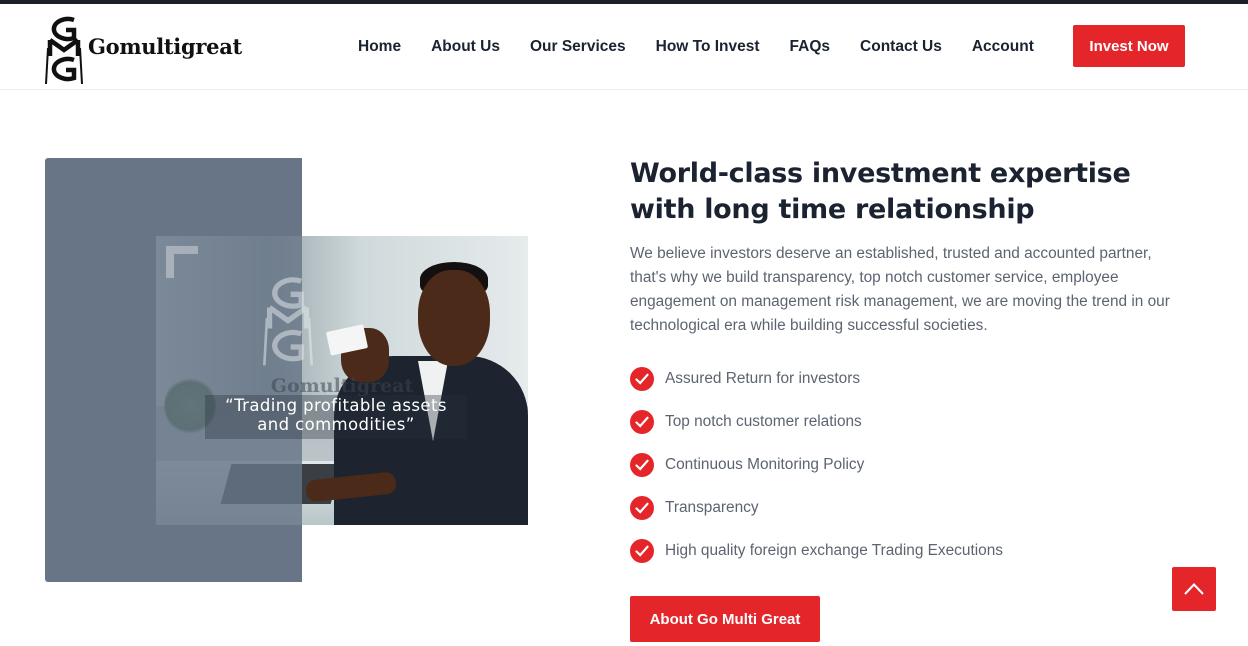 Image resolution: width=1248 pixels, height=646 pixels. I want to click on nav-faqs: FAQs, so click(810, 47).